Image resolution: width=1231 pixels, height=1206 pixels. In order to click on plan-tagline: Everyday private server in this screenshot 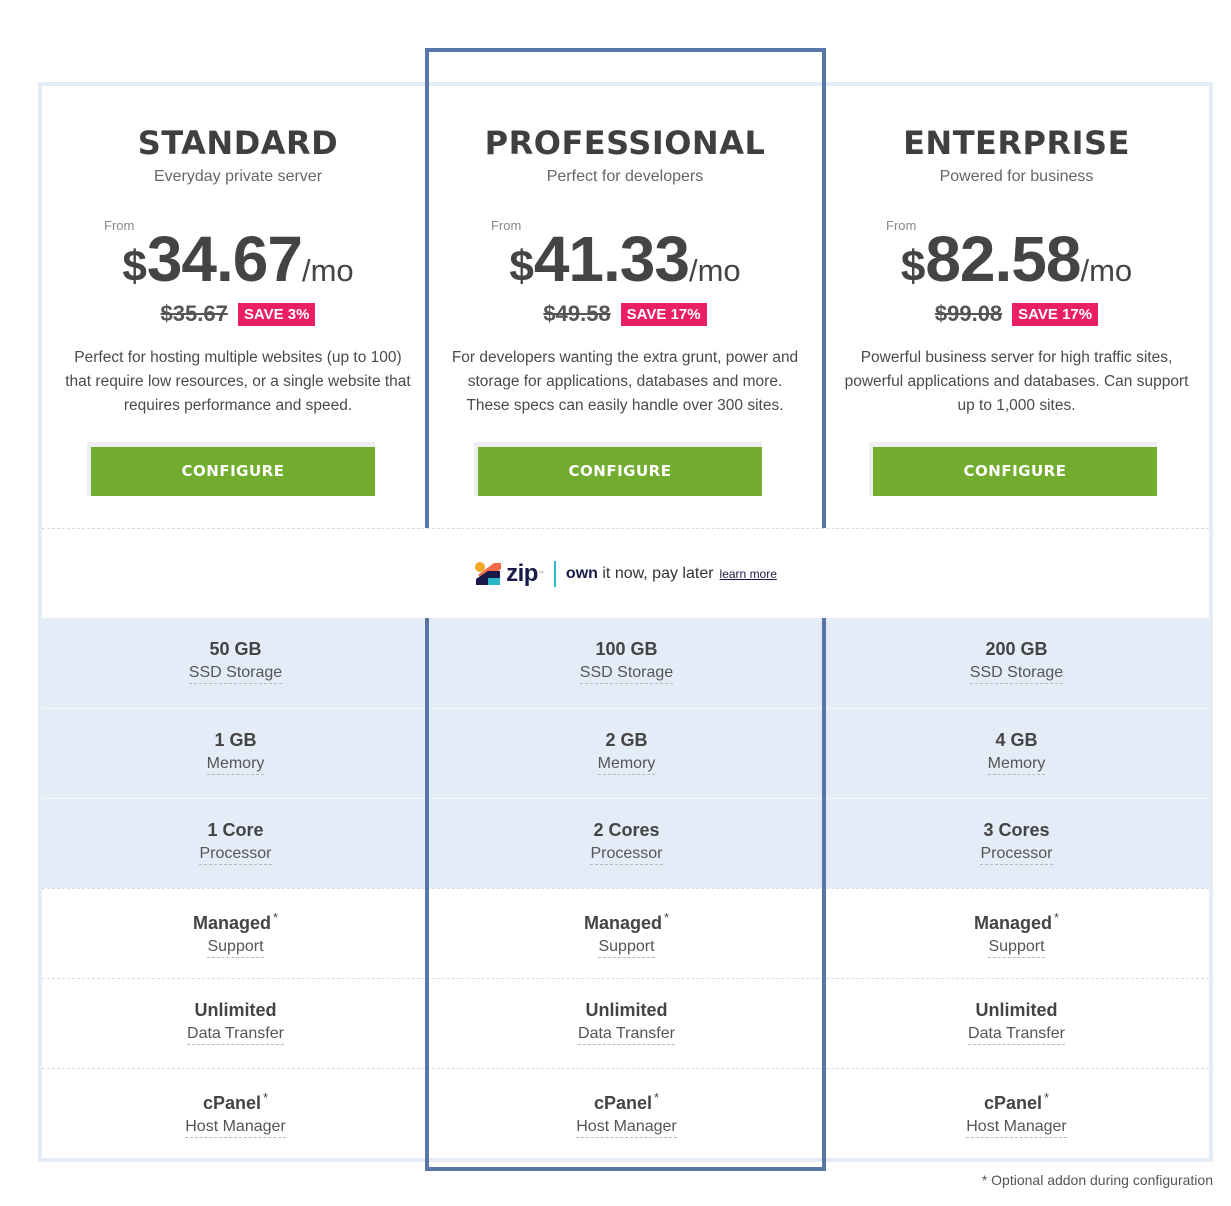, I will do `click(238, 176)`.